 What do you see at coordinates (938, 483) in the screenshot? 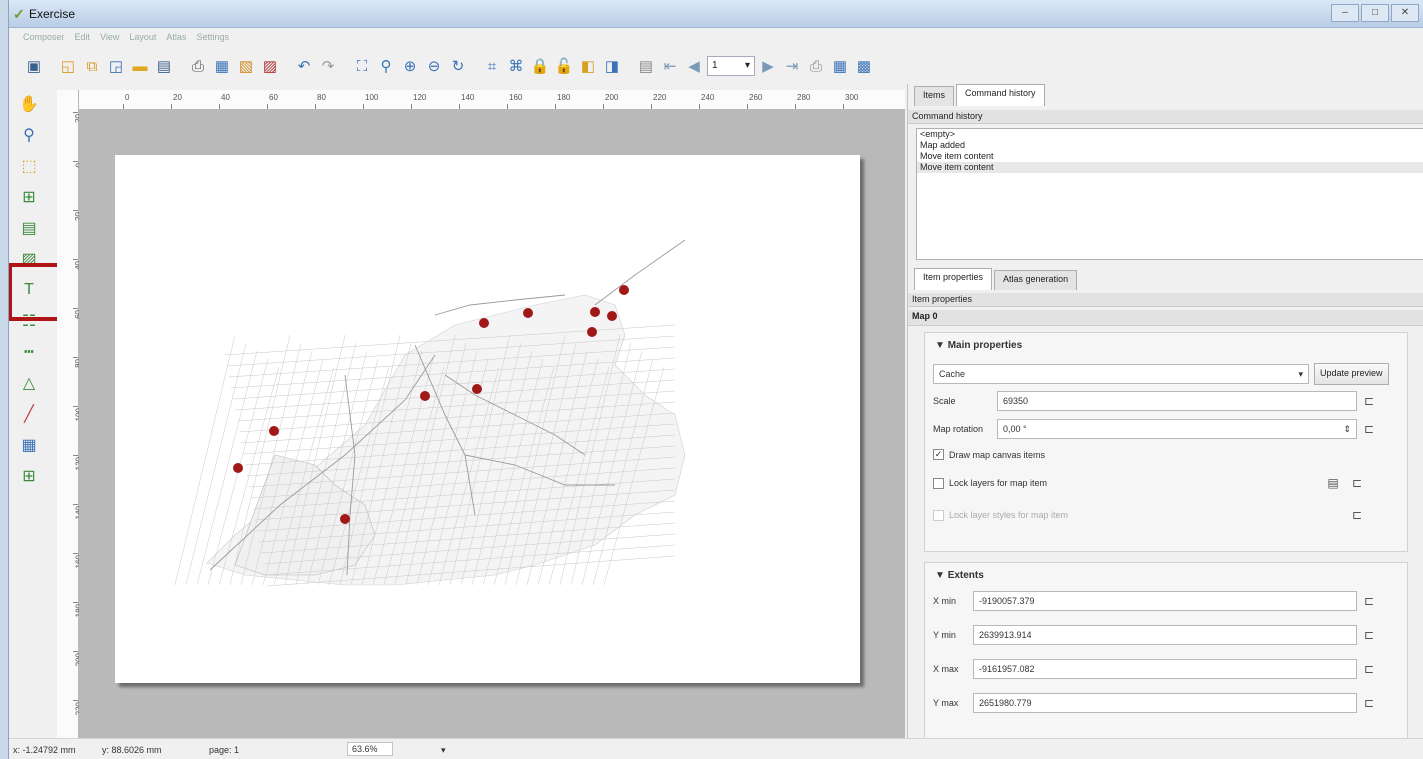
I see `lock-layers-checkbox` at bounding box center [938, 483].